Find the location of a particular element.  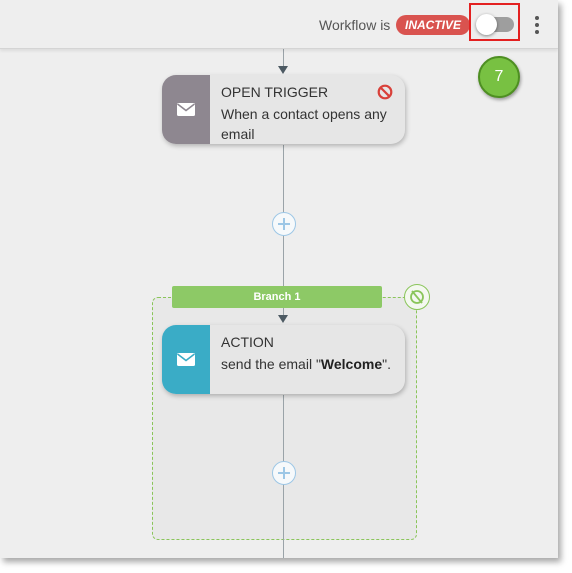

branch-label: Branch 1 is located at coordinates (277, 297).